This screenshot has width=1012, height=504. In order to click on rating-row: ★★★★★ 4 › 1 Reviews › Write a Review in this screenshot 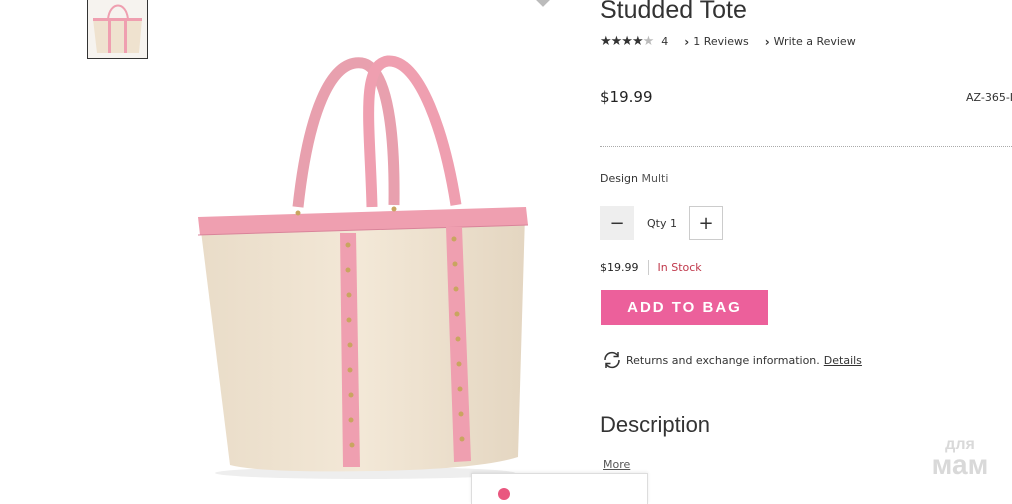, I will do `click(728, 41)`.